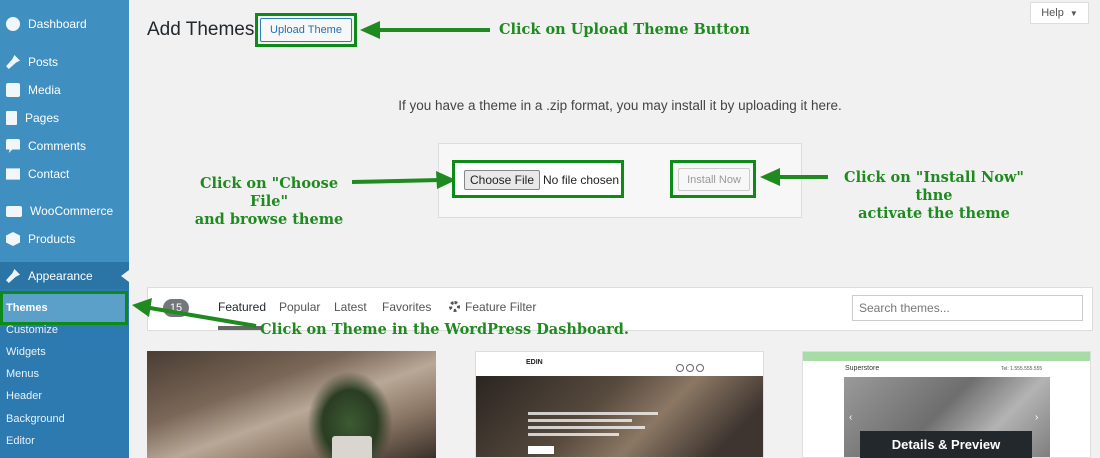 The width and height of the screenshot is (1100, 458). I want to click on sidebar-item-appearance: Appearance, so click(64, 276).